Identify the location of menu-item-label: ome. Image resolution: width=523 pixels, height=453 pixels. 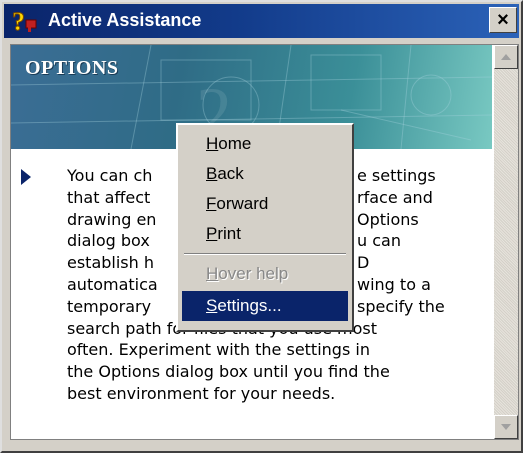
(235, 143).